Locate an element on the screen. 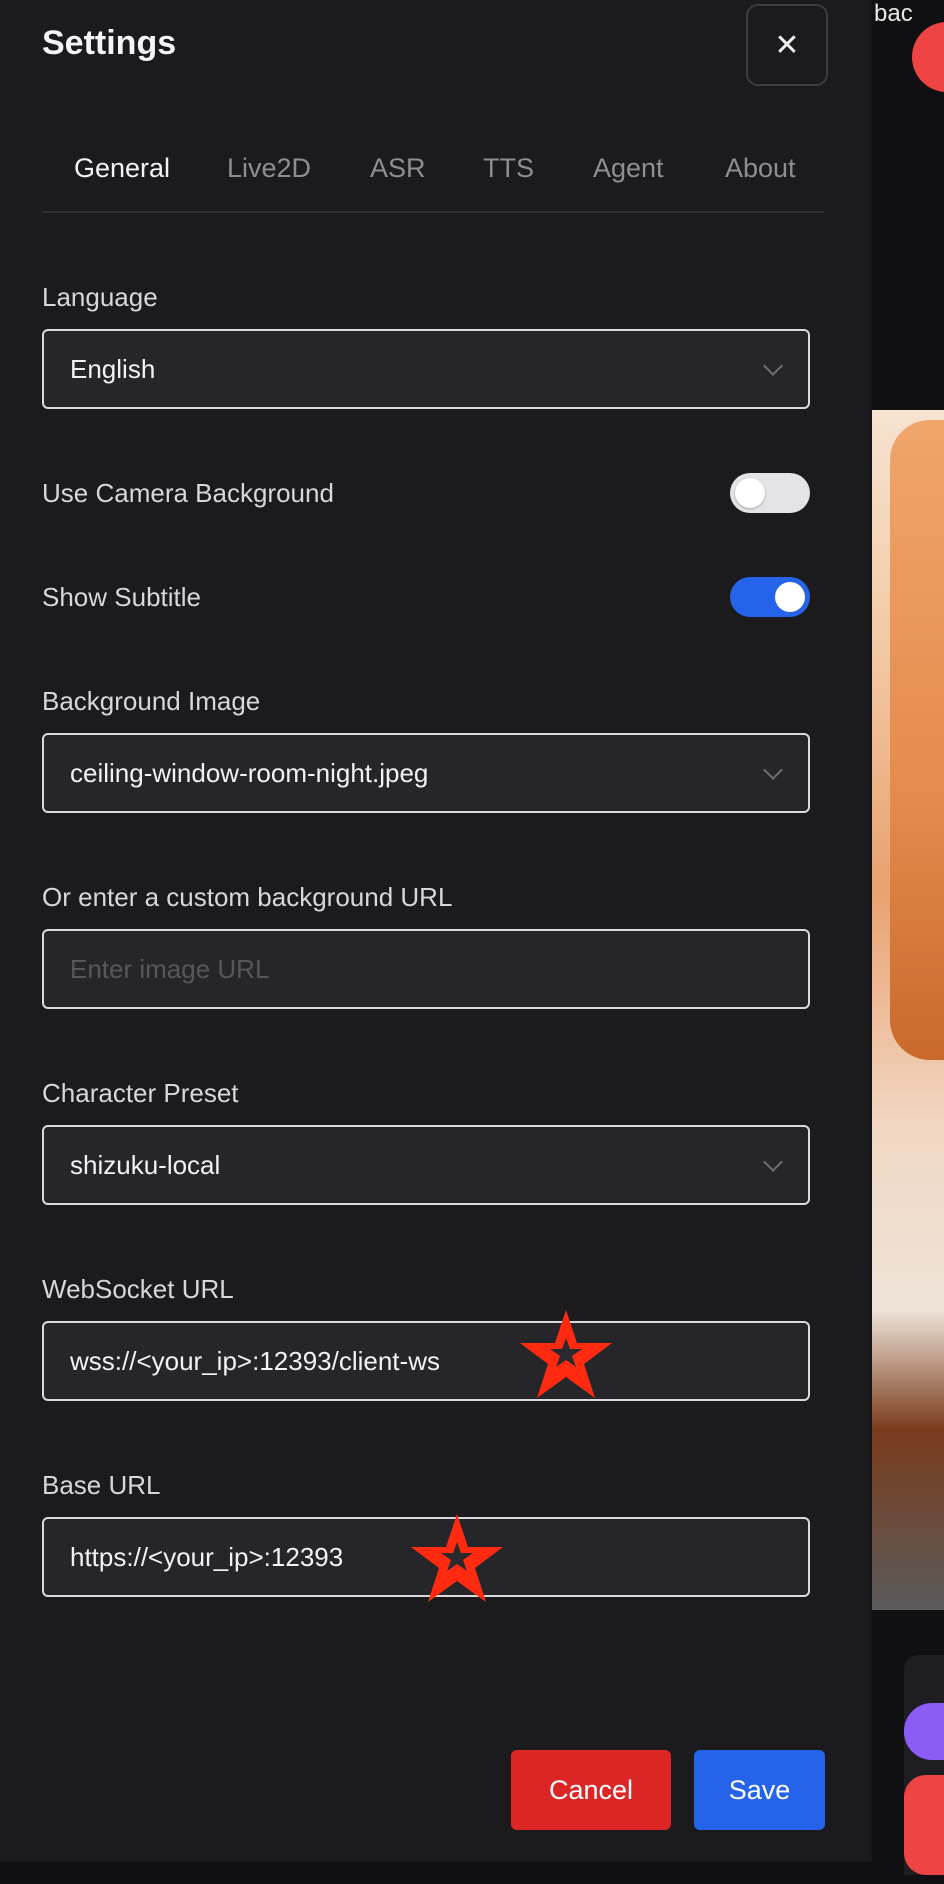  base-url-label: Base URL is located at coordinates (101, 1485).